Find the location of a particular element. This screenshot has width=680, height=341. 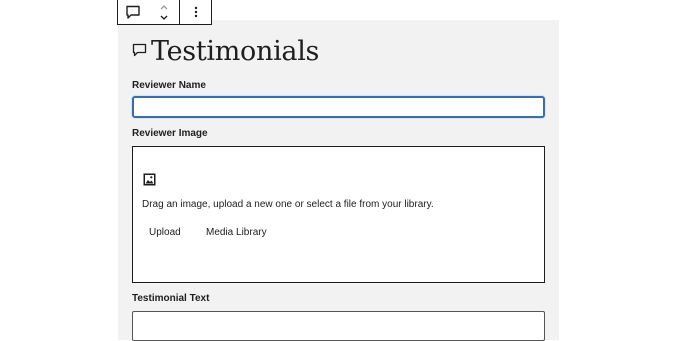

block-movers is located at coordinates (164, 12).